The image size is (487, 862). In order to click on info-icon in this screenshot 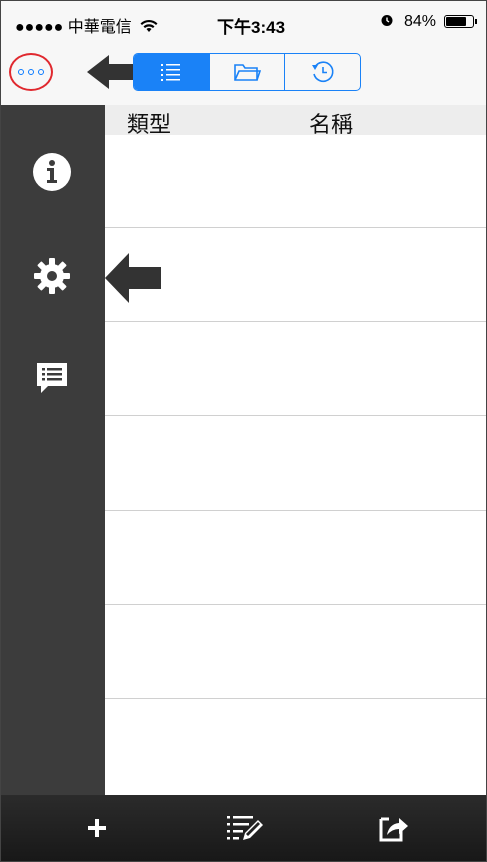, I will do `click(52, 172)`.